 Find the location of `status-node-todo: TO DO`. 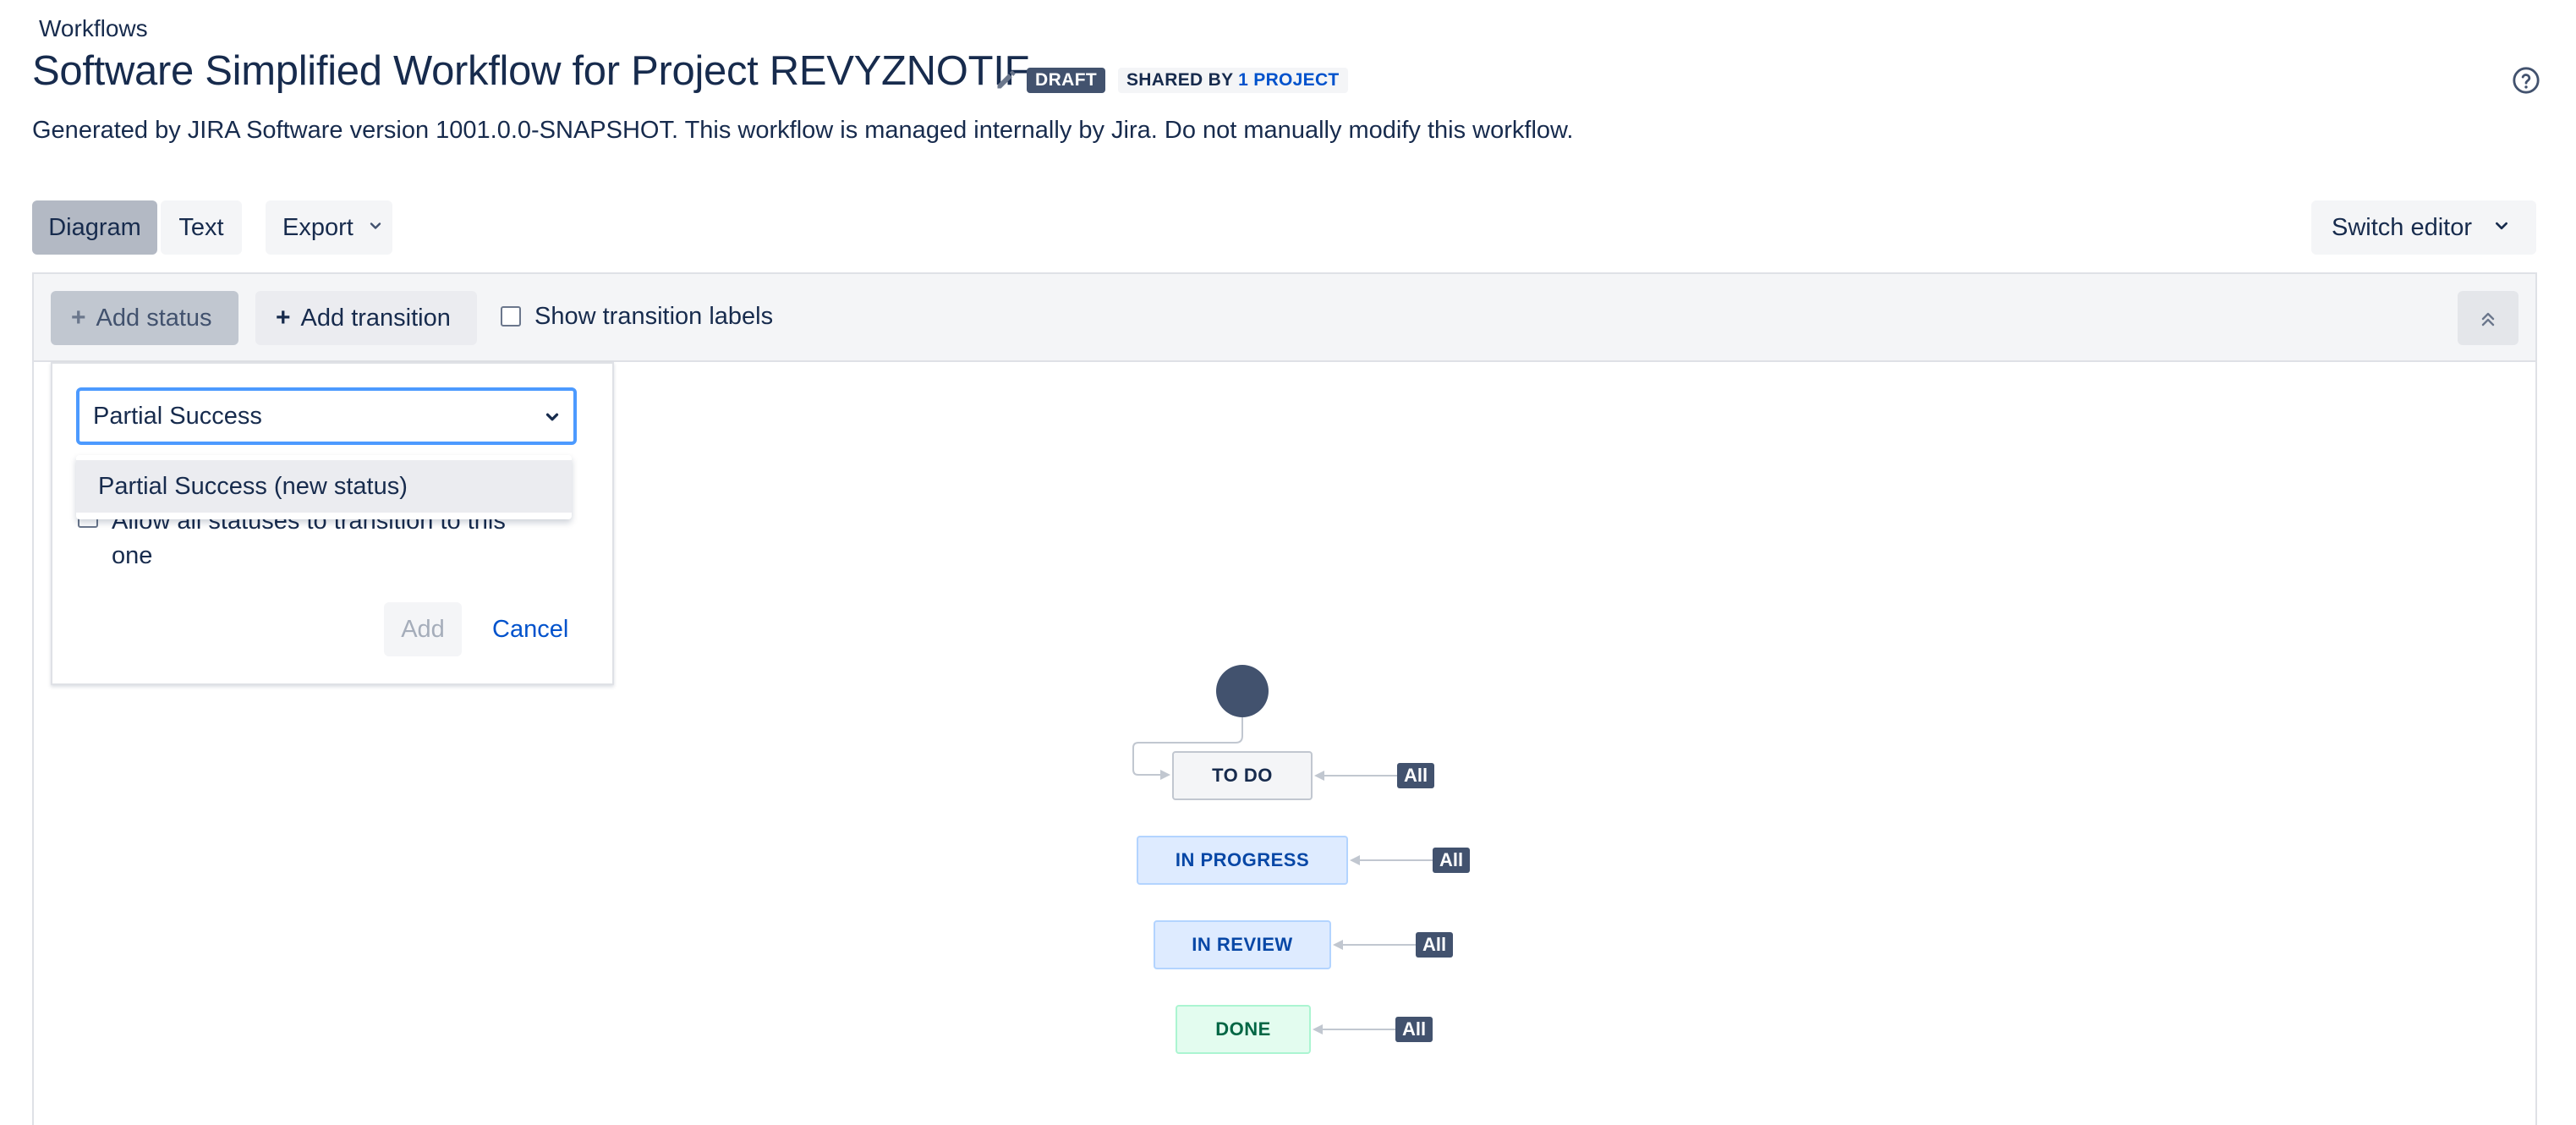

status-node-todo: TO DO is located at coordinates (1242, 775).